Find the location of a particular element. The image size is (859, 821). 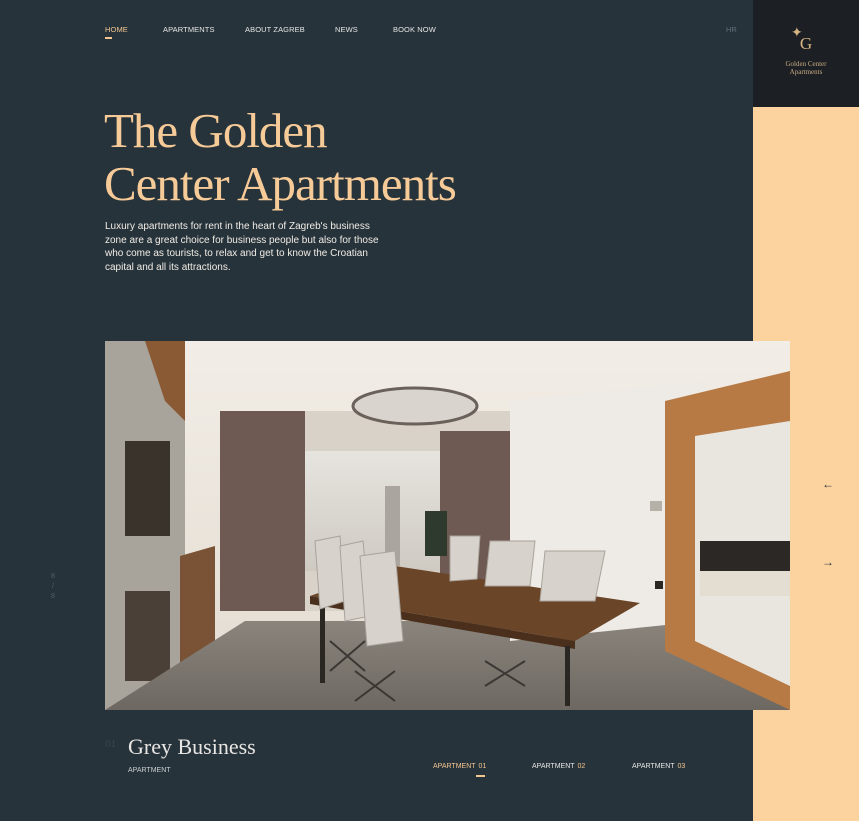

apartment-tab-01: APARTMENT 01 is located at coordinates (459, 766).